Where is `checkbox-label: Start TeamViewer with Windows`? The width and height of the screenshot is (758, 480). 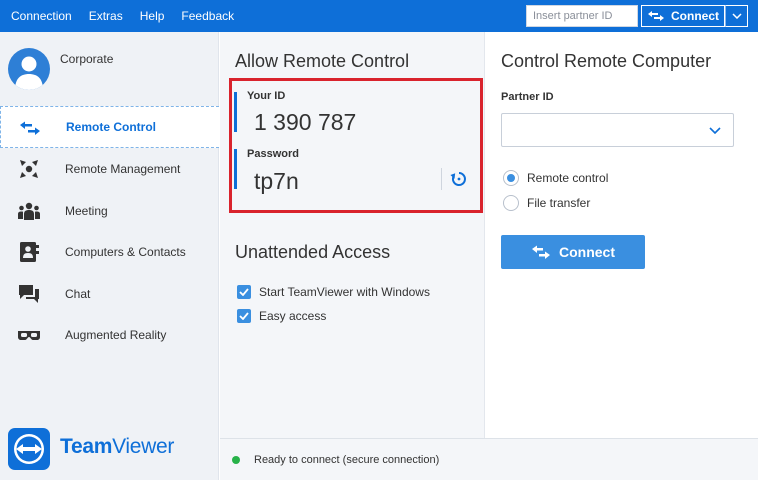 checkbox-label: Start TeamViewer with Windows is located at coordinates (344, 292).